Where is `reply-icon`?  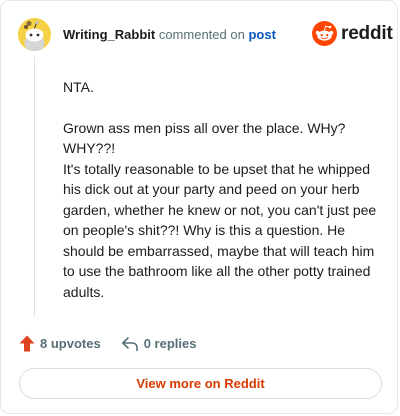
reply-icon is located at coordinates (129, 343).